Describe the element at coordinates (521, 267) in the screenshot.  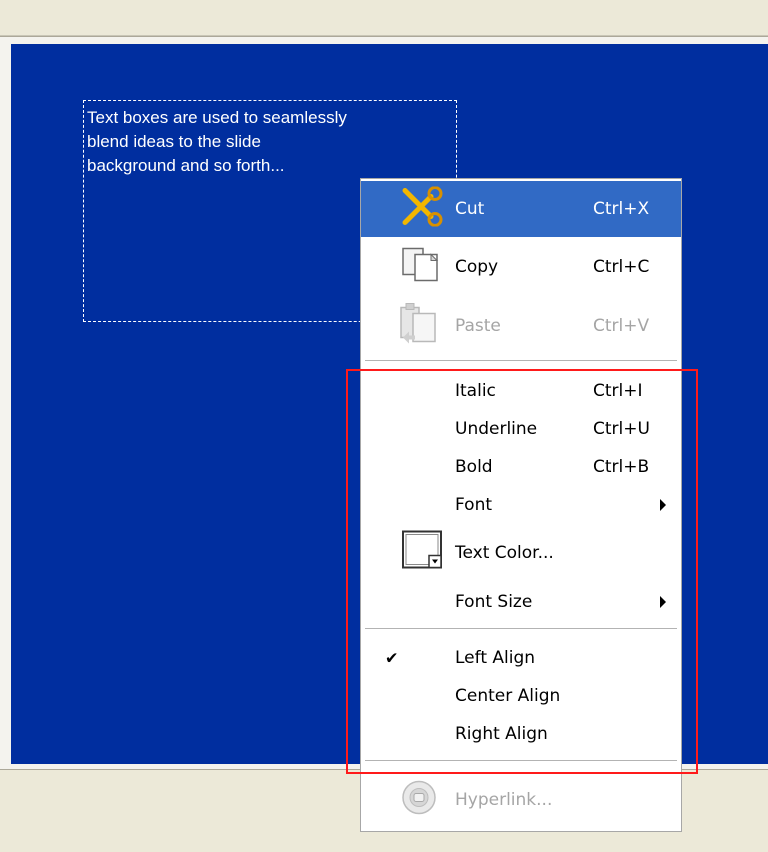
I see `menu-item-copy: Copy Ctrl+C` at that location.